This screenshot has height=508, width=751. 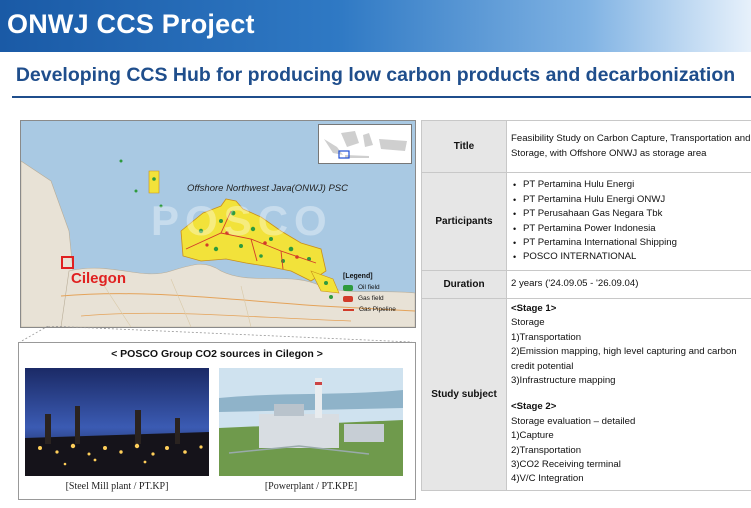 I want to click on subtitle-divider, so click(x=381, y=97).